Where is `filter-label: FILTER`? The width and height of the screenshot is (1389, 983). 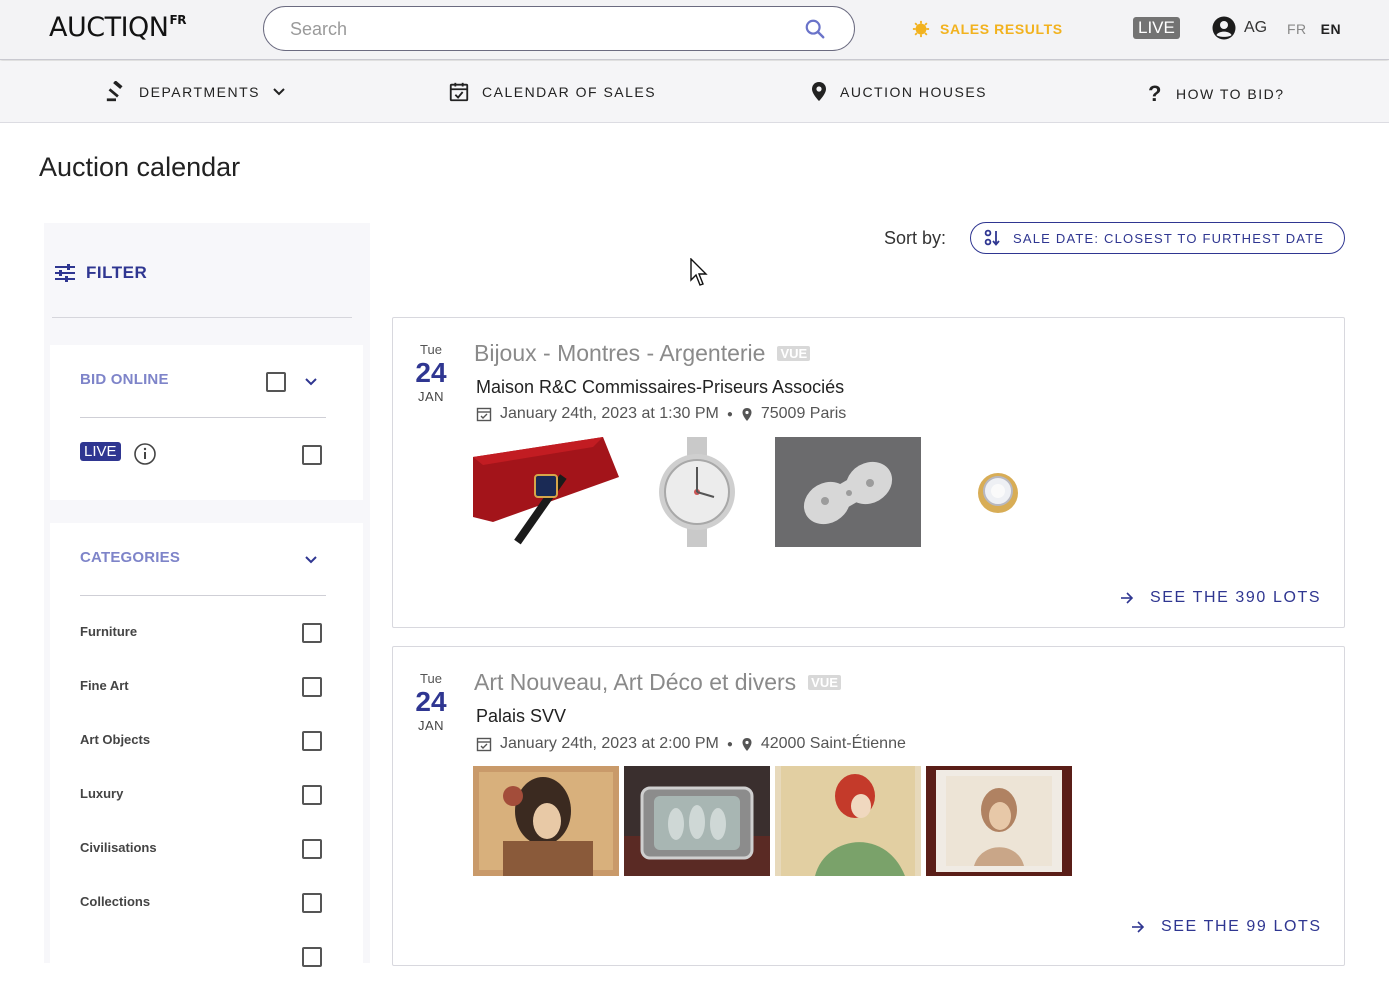
filter-label: FILTER is located at coordinates (117, 272).